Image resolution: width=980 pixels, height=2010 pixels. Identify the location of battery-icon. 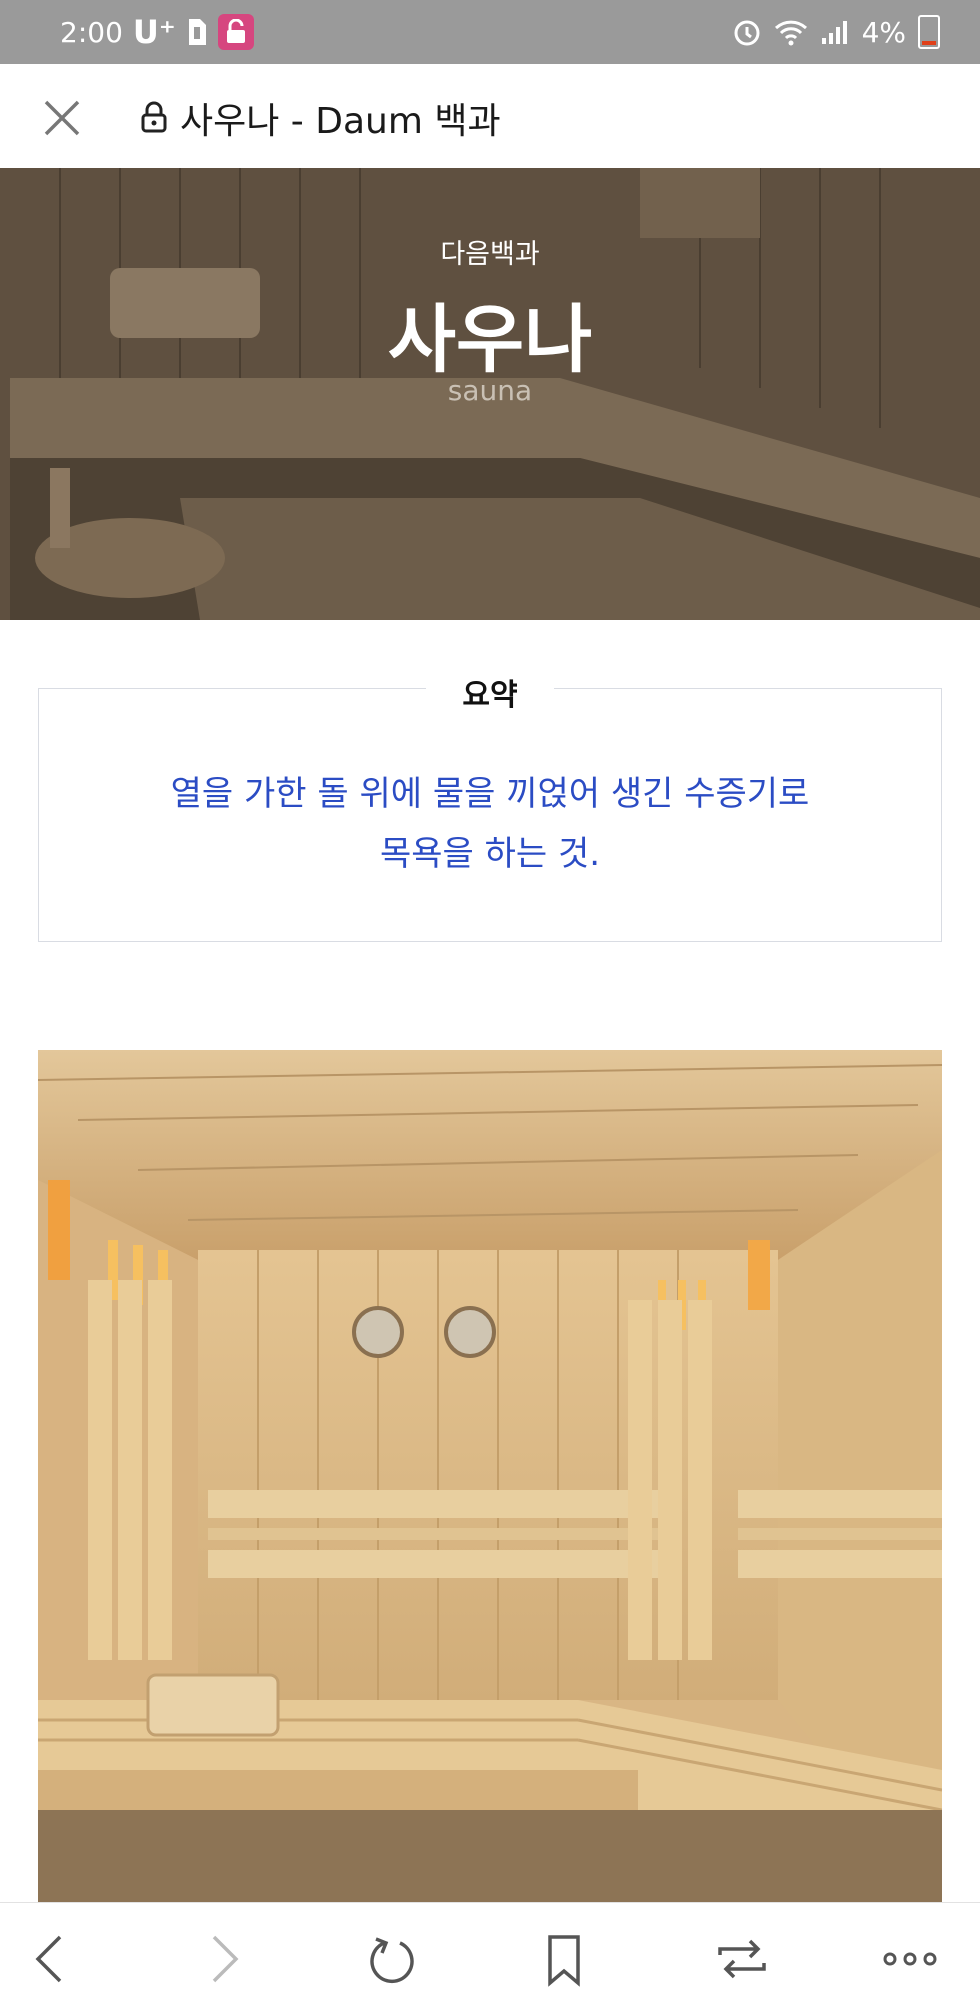
(929, 32).